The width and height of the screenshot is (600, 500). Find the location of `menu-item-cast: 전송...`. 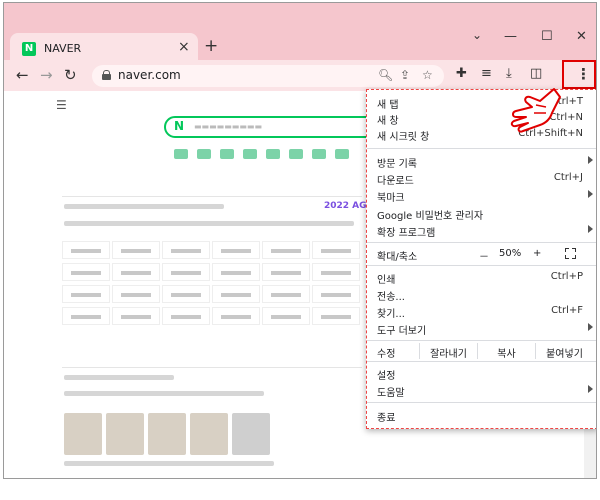

menu-item-cast: 전송... is located at coordinates (481, 294).